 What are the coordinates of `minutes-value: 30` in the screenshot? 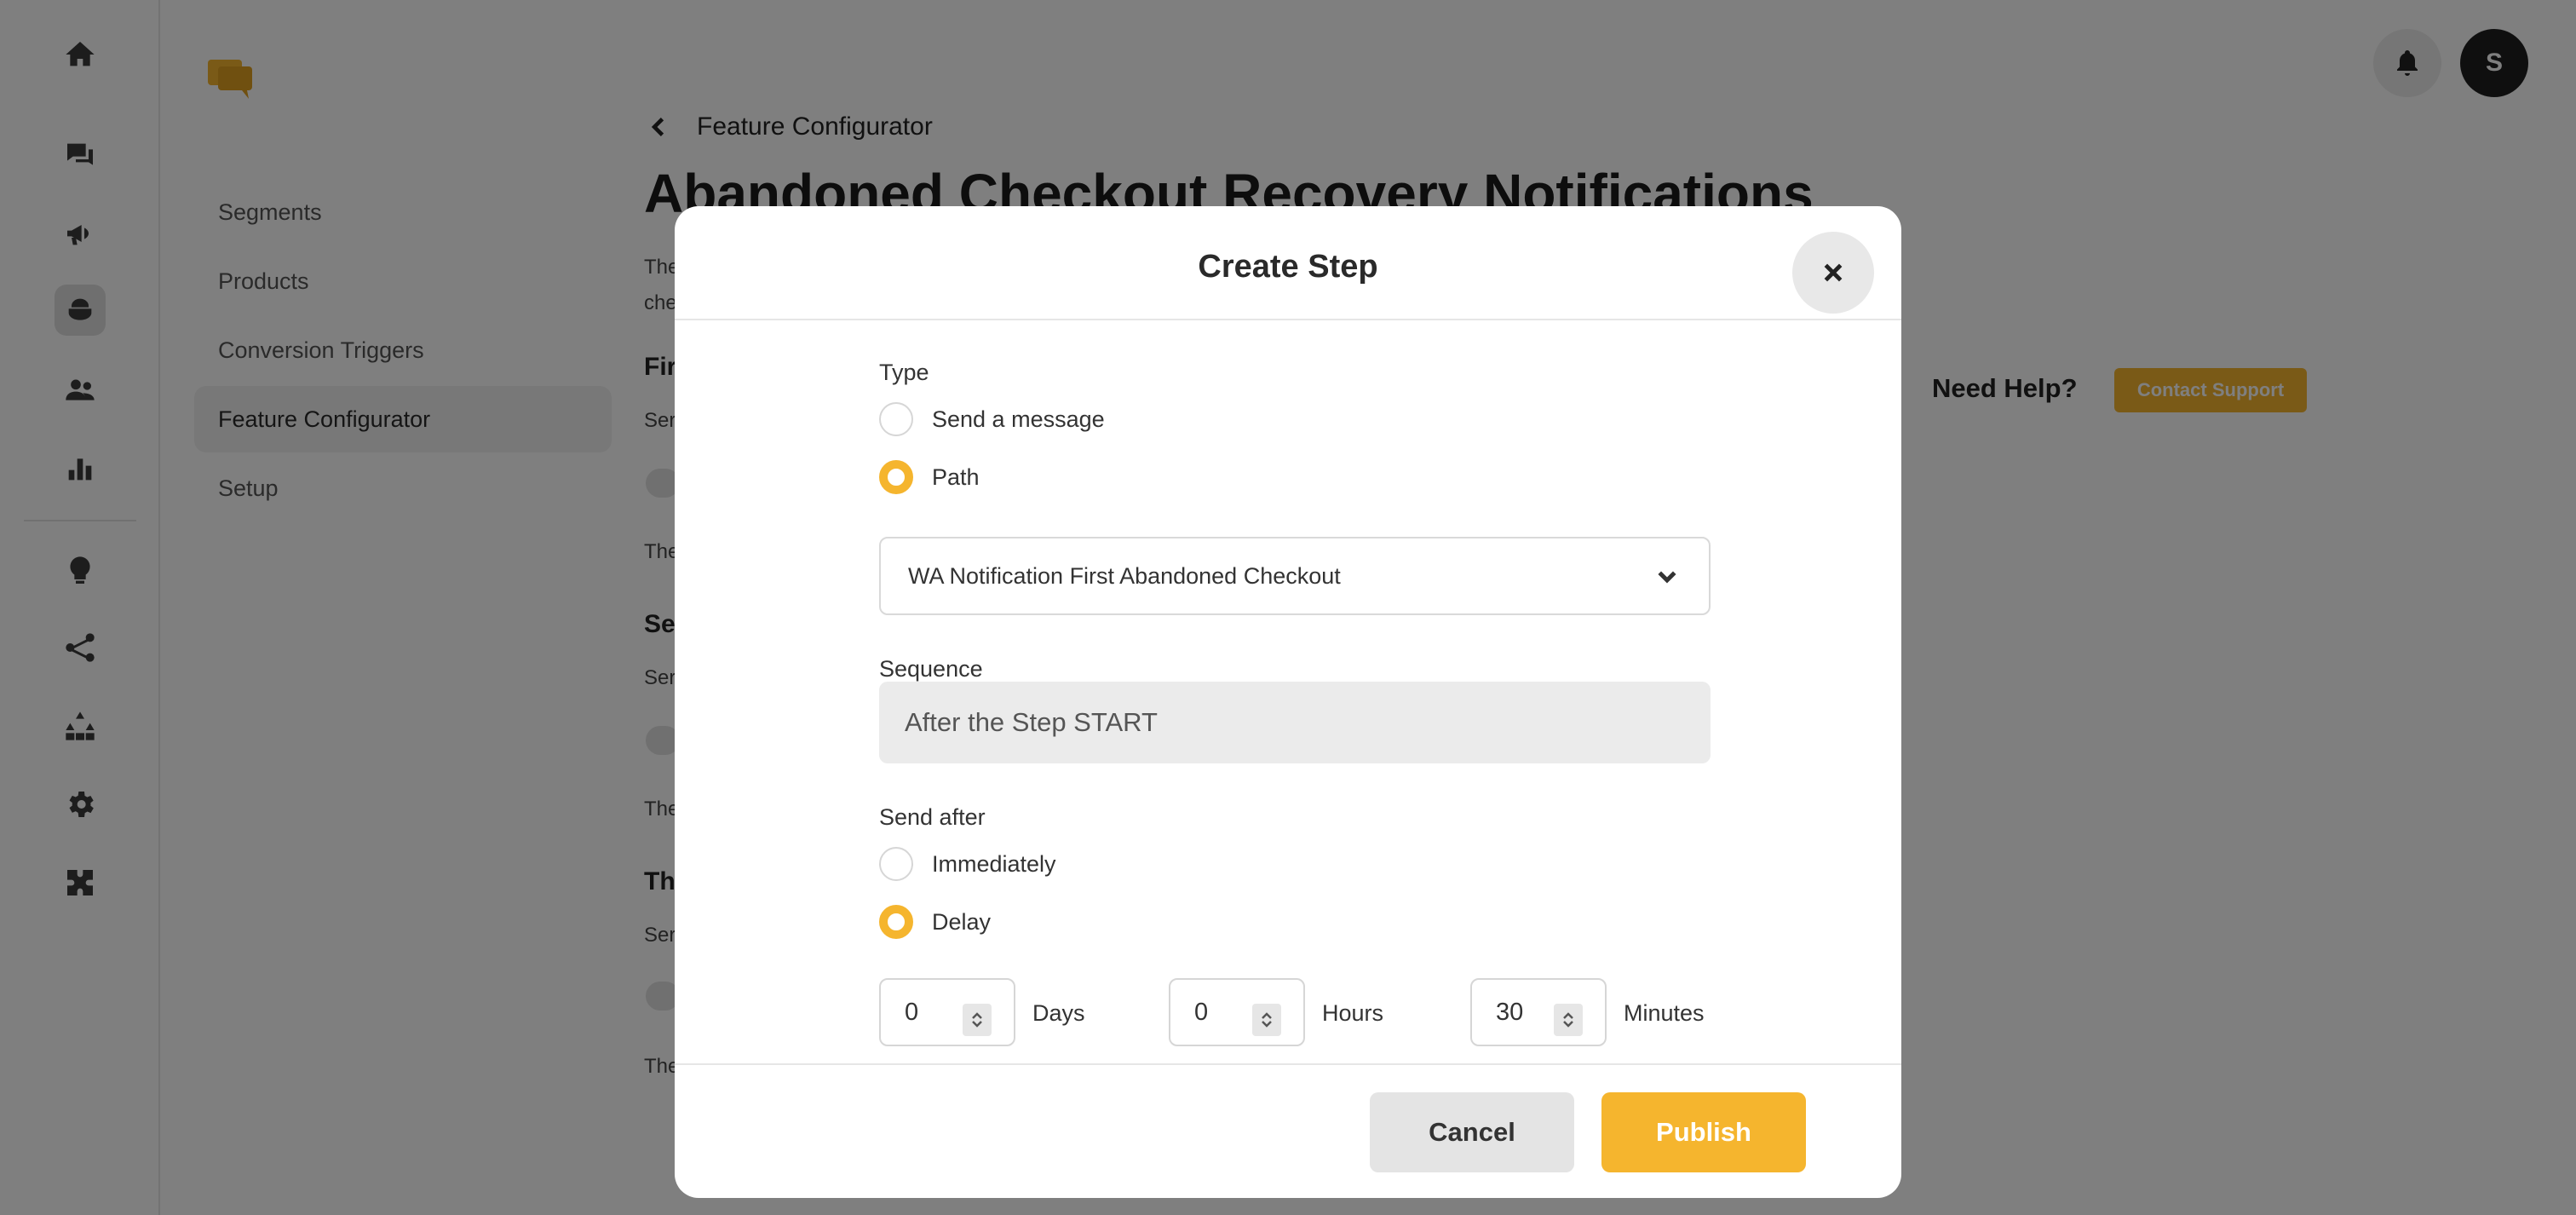 It's located at (1510, 1012).